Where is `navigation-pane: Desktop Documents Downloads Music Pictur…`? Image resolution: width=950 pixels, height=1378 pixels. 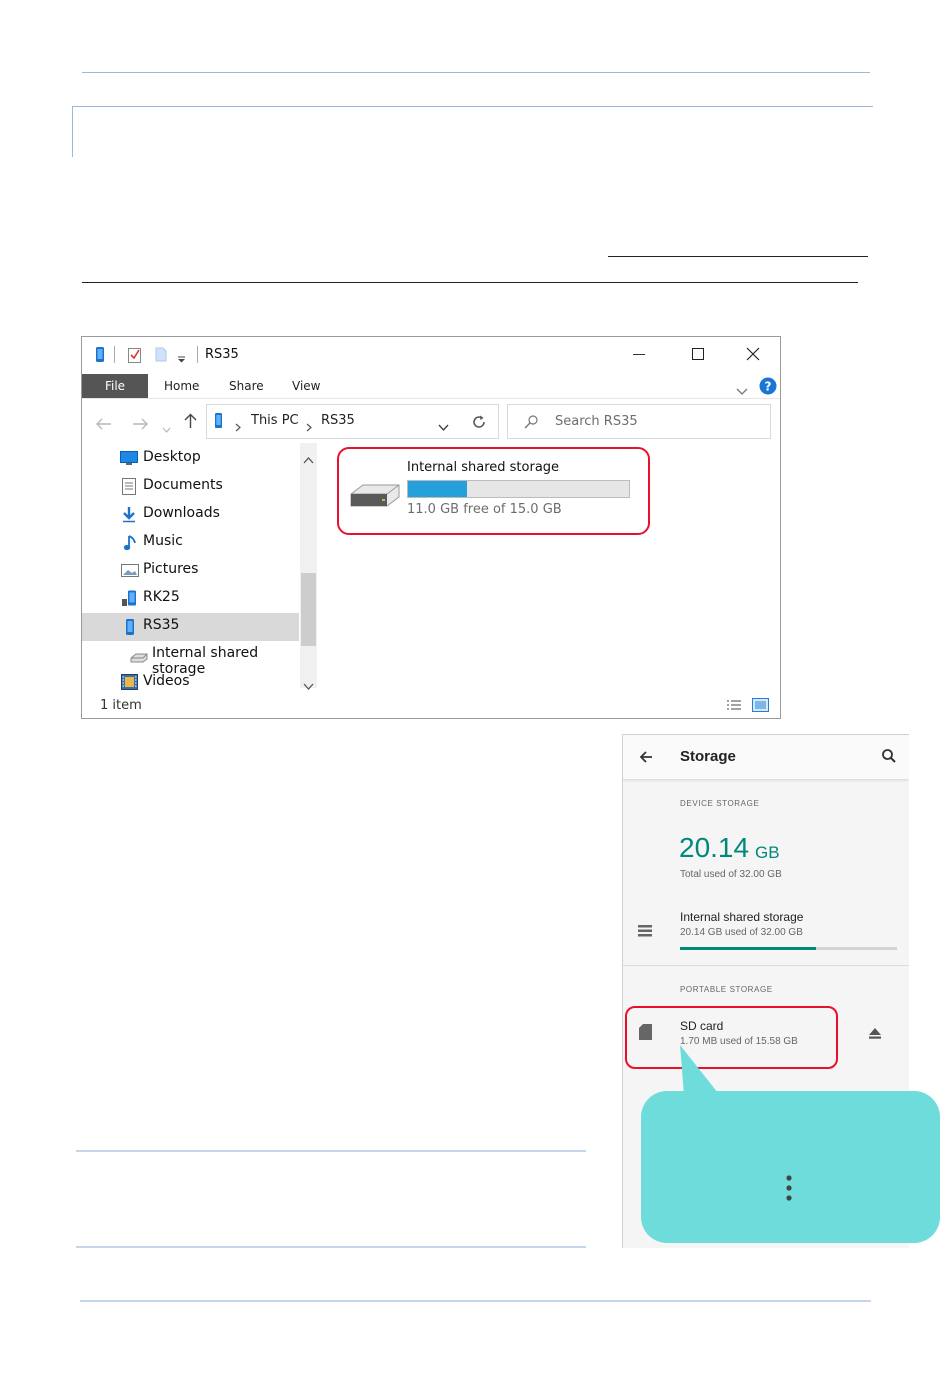
navigation-pane: Desktop Documents Downloads Music Pictur… is located at coordinates (200, 566).